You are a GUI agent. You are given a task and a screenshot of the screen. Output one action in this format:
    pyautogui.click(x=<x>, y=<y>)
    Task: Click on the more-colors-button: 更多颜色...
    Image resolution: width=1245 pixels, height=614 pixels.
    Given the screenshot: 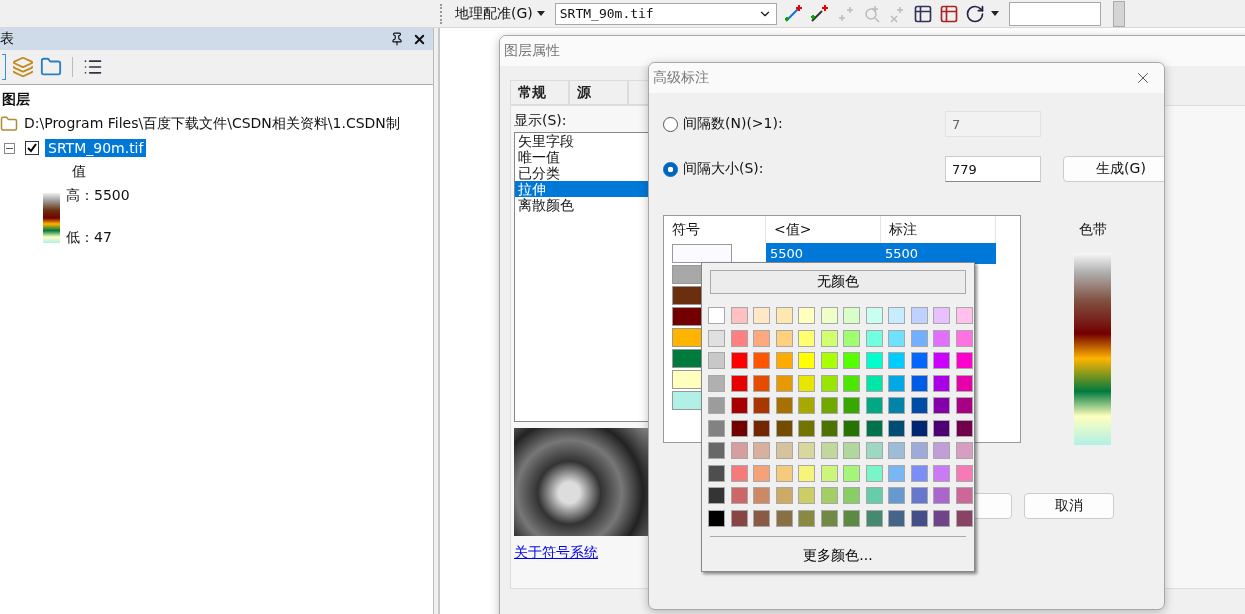 What is the action you would take?
    pyautogui.click(x=838, y=555)
    